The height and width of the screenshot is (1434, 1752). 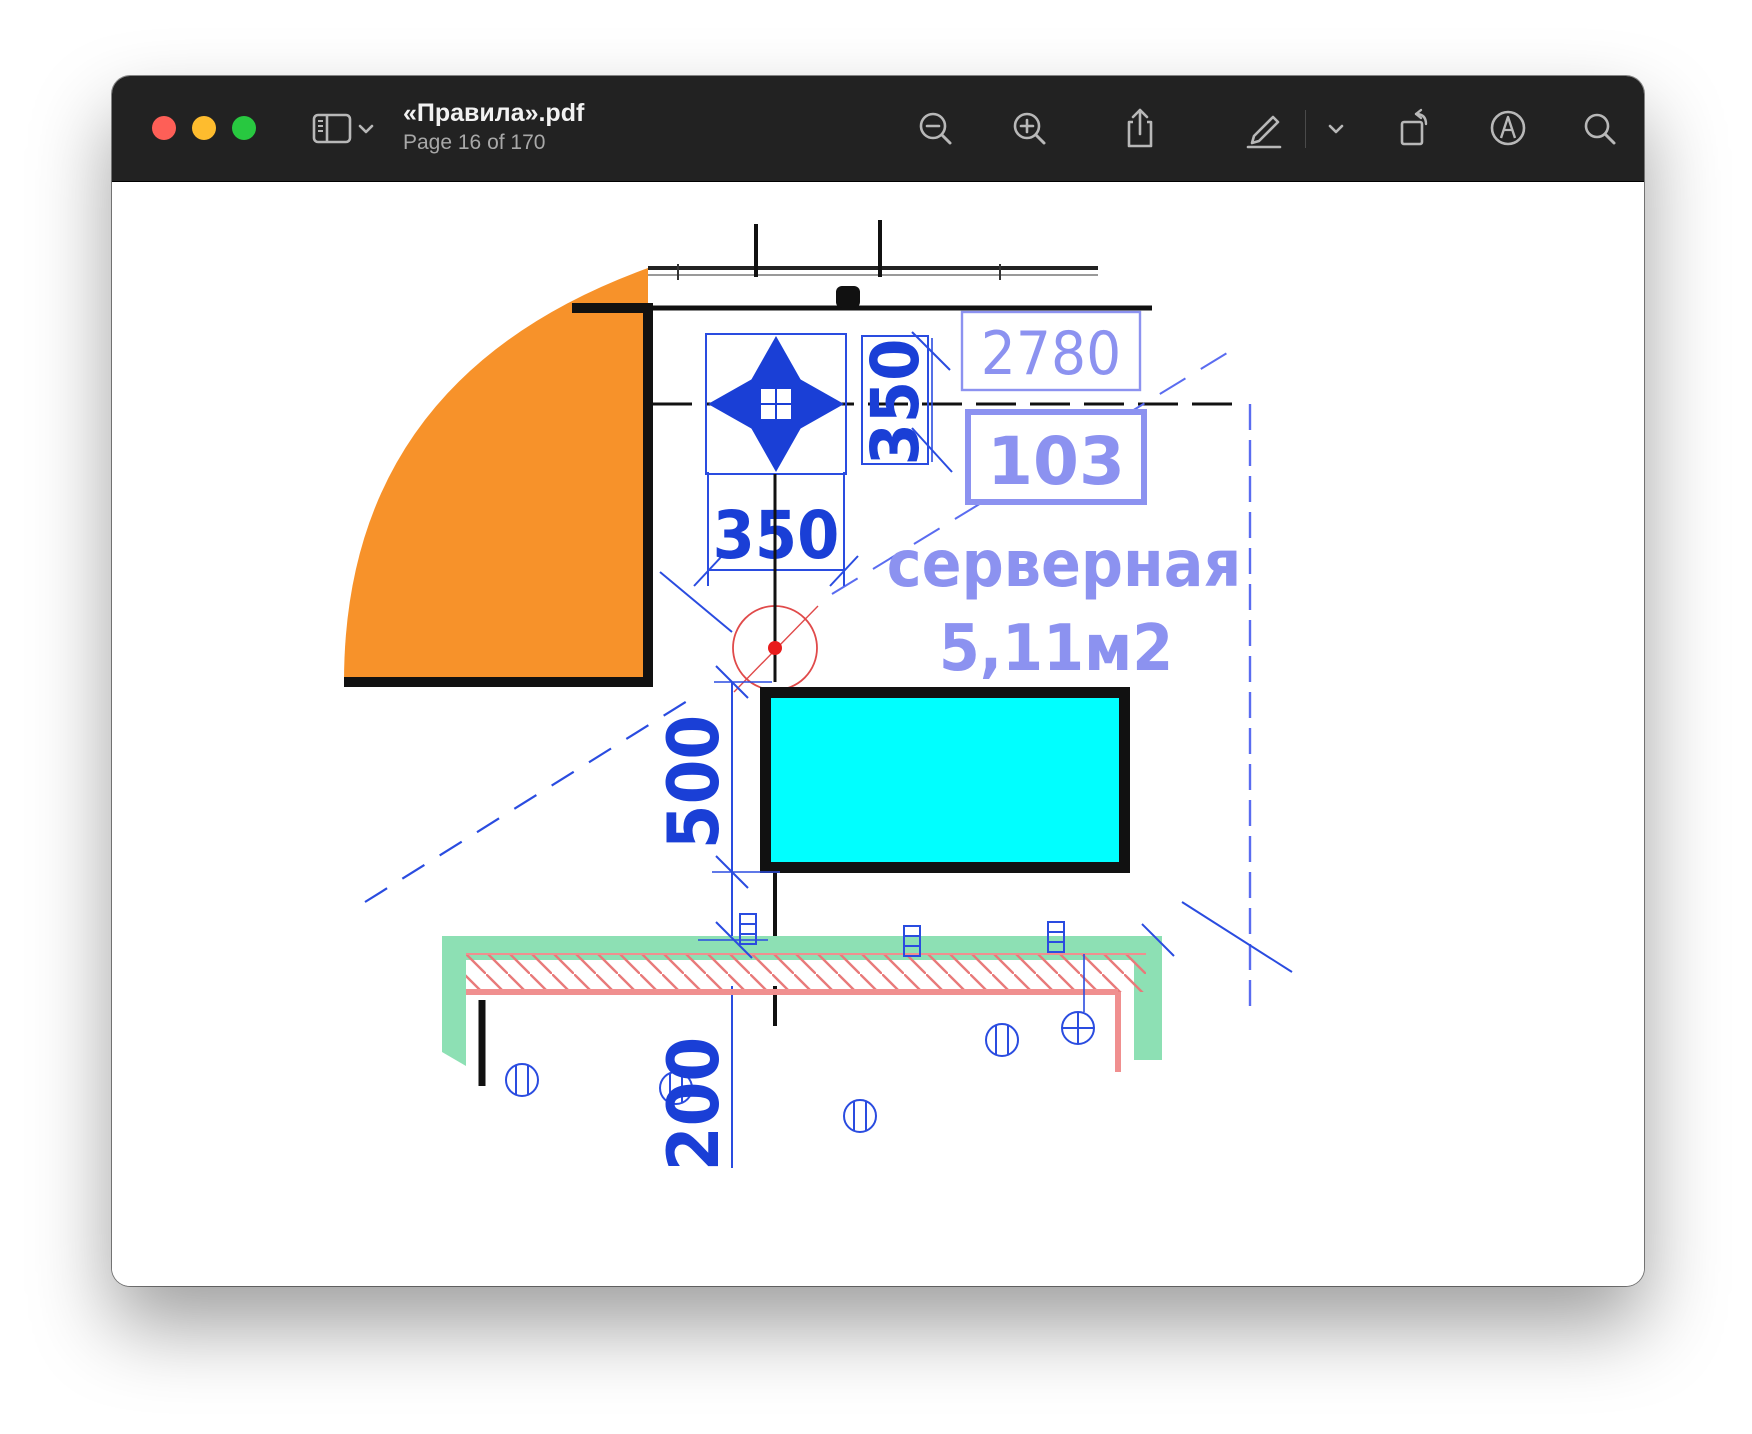 What do you see at coordinates (776, 404) in the screenshot?
I see `move-arrows-symbol` at bounding box center [776, 404].